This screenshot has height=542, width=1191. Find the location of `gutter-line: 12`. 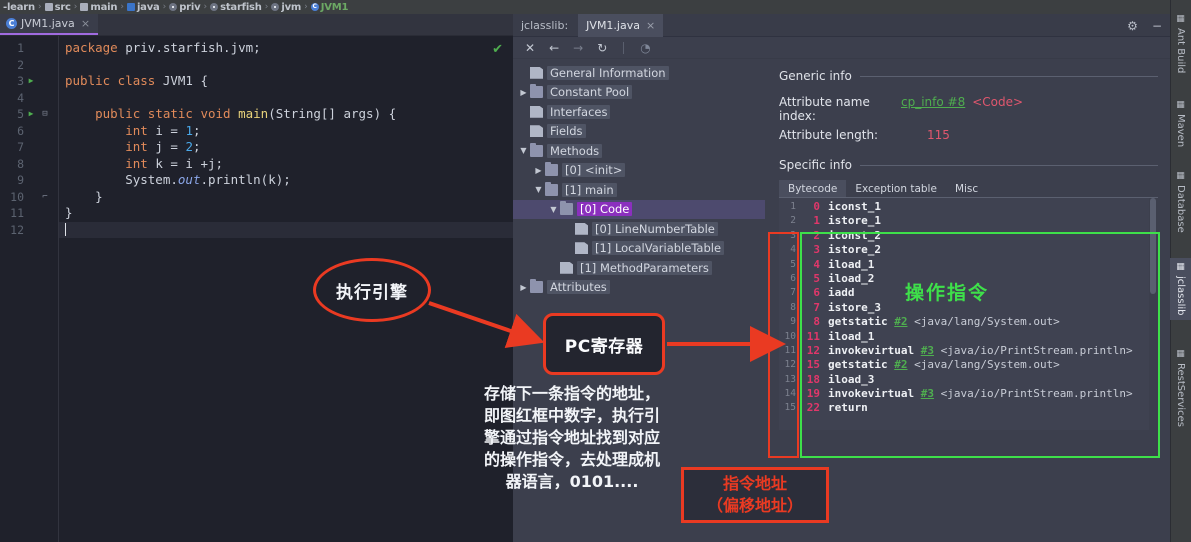

gutter-line: 12 is located at coordinates (29, 230).